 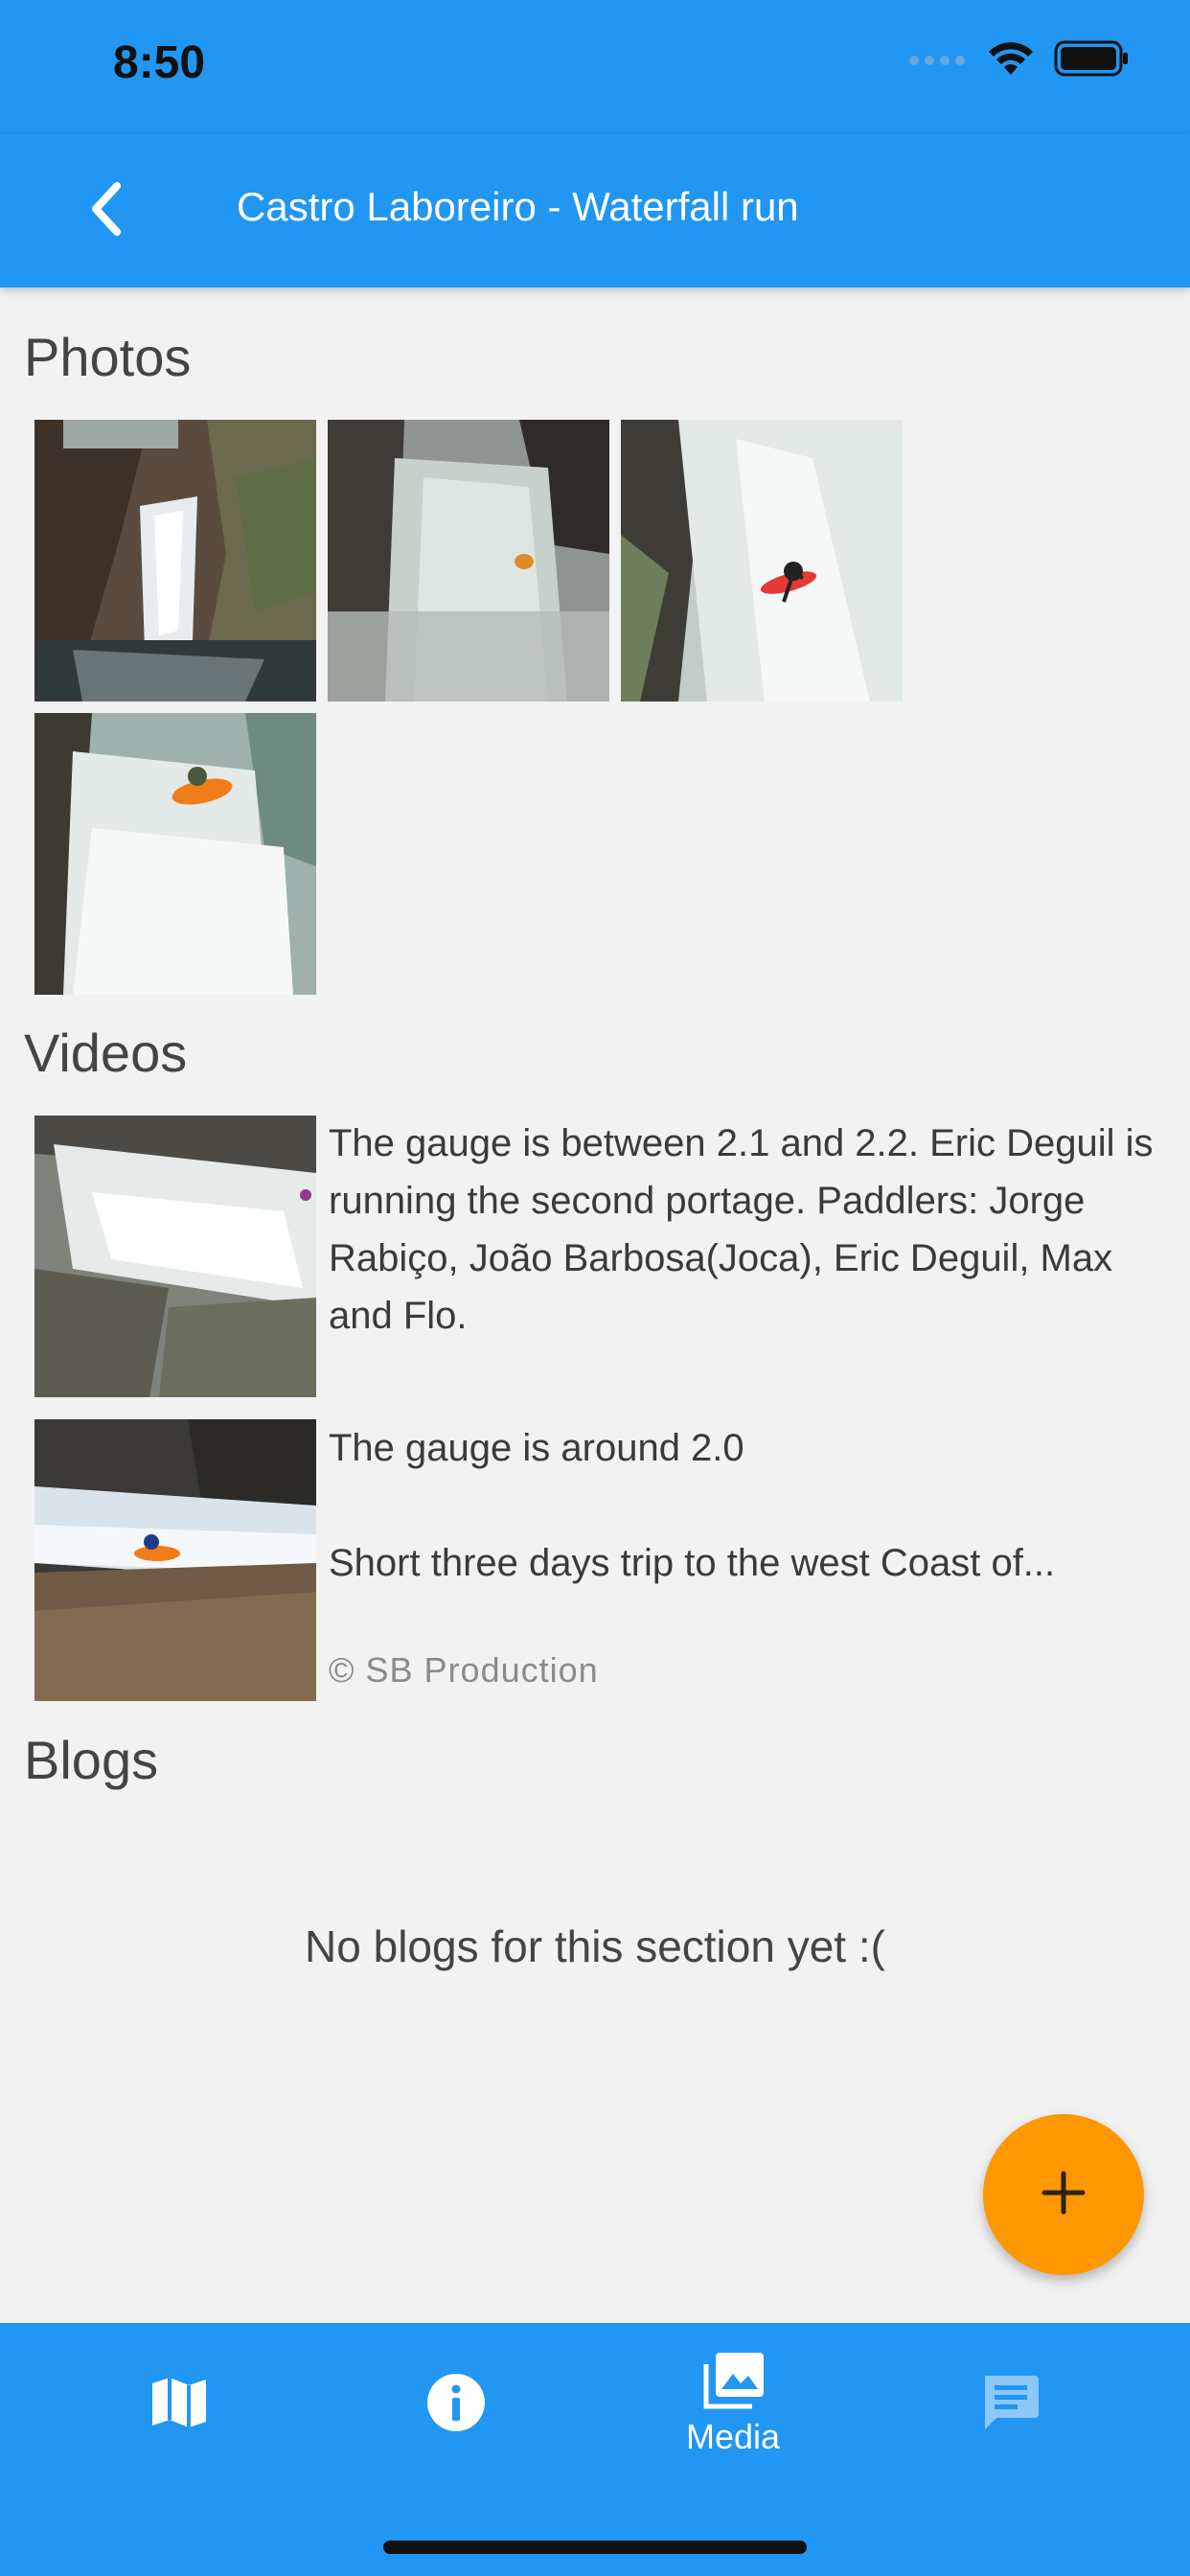 What do you see at coordinates (1011, 60) in the screenshot?
I see `wifi-icon` at bounding box center [1011, 60].